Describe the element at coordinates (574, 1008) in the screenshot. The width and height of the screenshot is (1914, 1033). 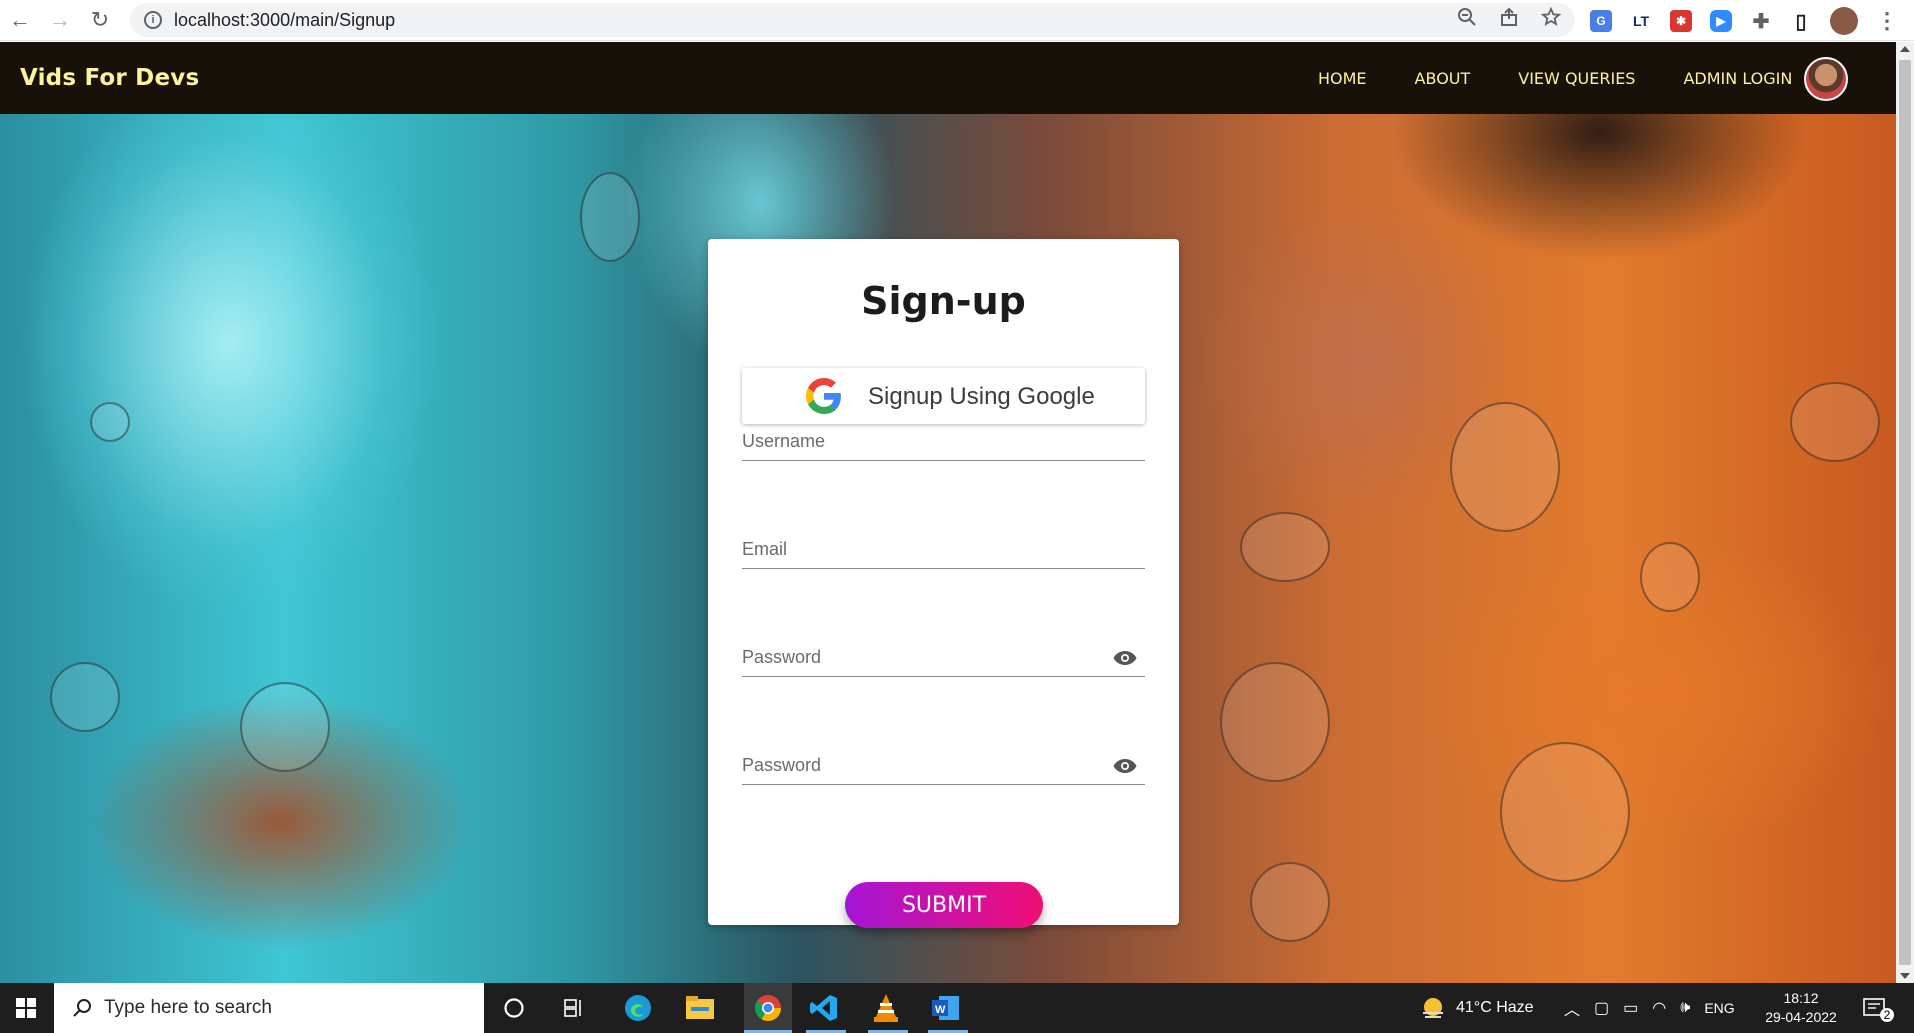
I see `task-view-icon` at that location.